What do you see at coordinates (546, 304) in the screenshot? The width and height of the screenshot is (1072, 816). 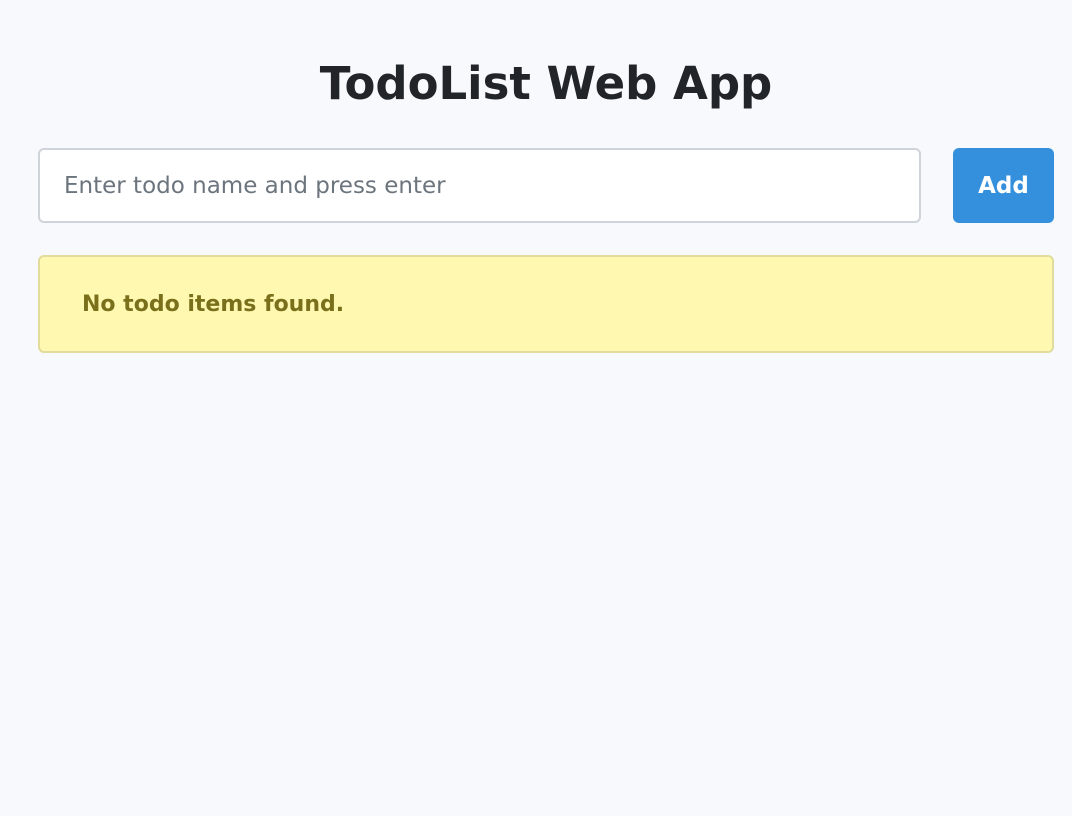 I see `empty-state-alert: No todo items found.` at bounding box center [546, 304].